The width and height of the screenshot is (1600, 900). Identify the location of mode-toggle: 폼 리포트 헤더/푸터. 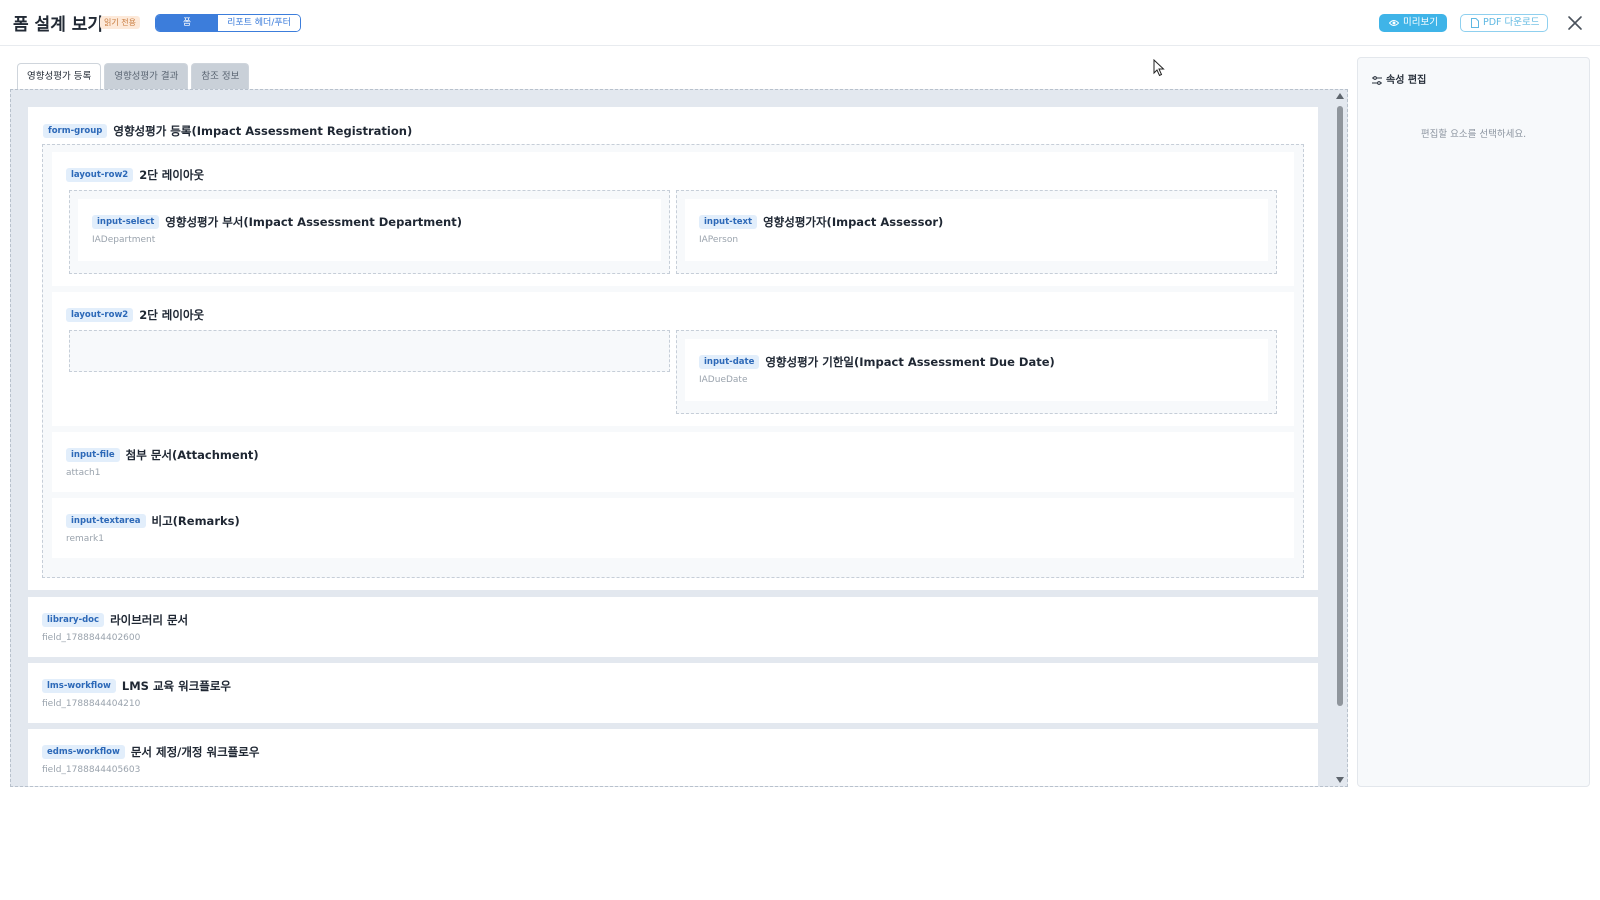
(228, 23).